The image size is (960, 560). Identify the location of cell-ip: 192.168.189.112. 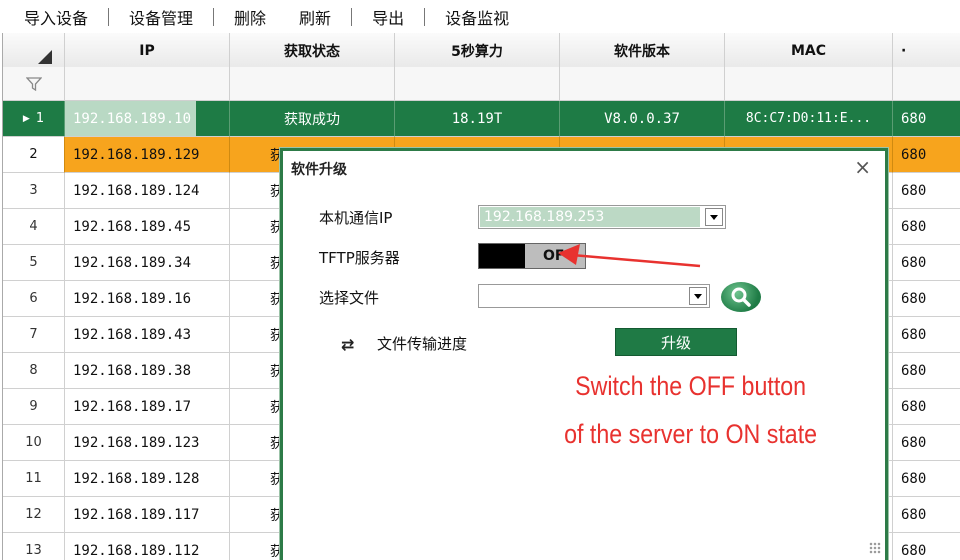
(147, 546).